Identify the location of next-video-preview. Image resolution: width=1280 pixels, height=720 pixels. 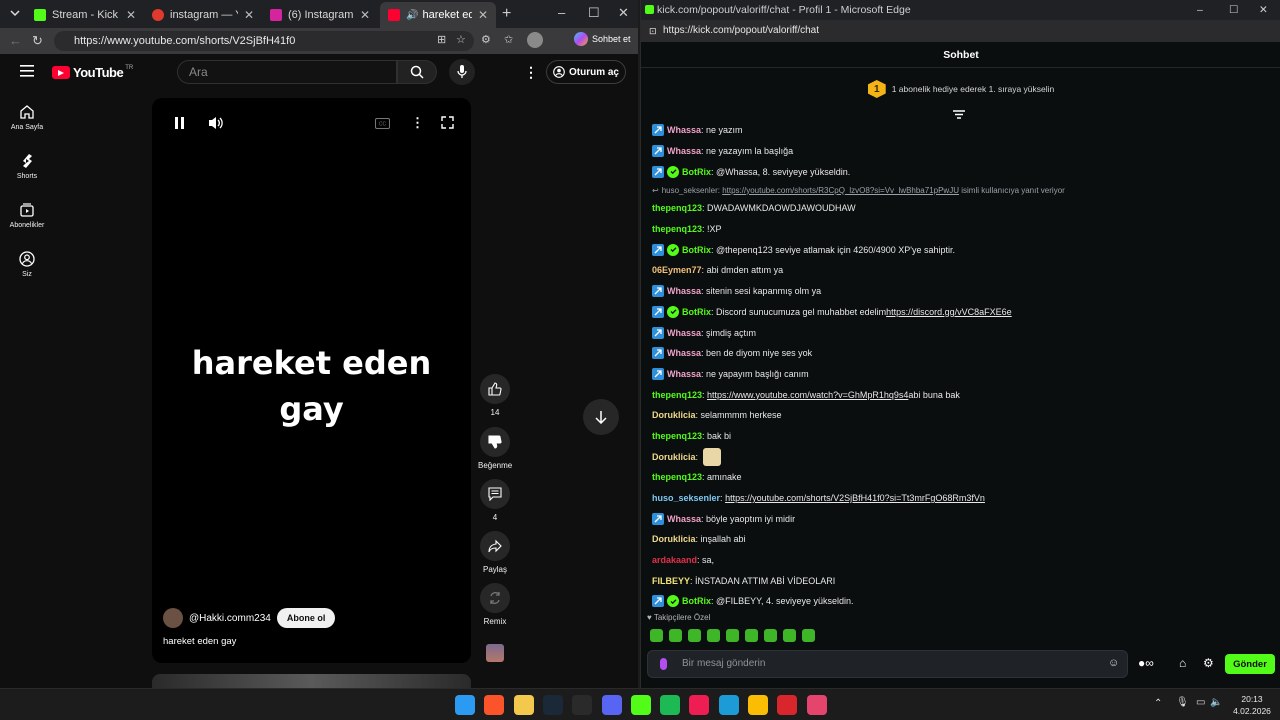
(311, 681).